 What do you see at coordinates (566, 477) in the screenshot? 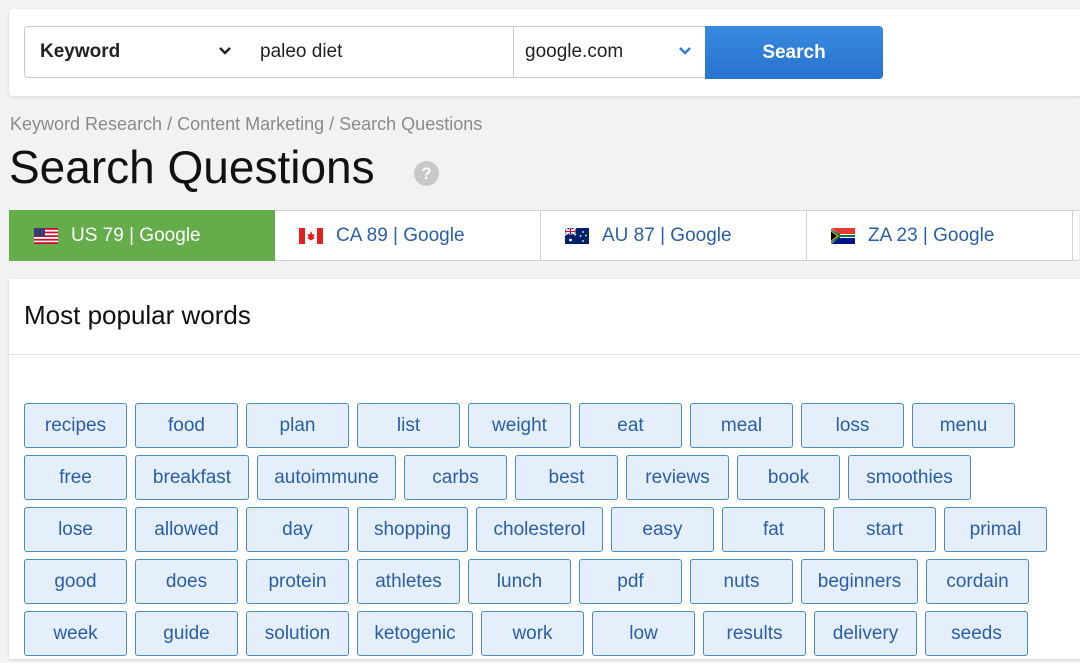
I see `word-chip: best` at bounding box center [566, 477].